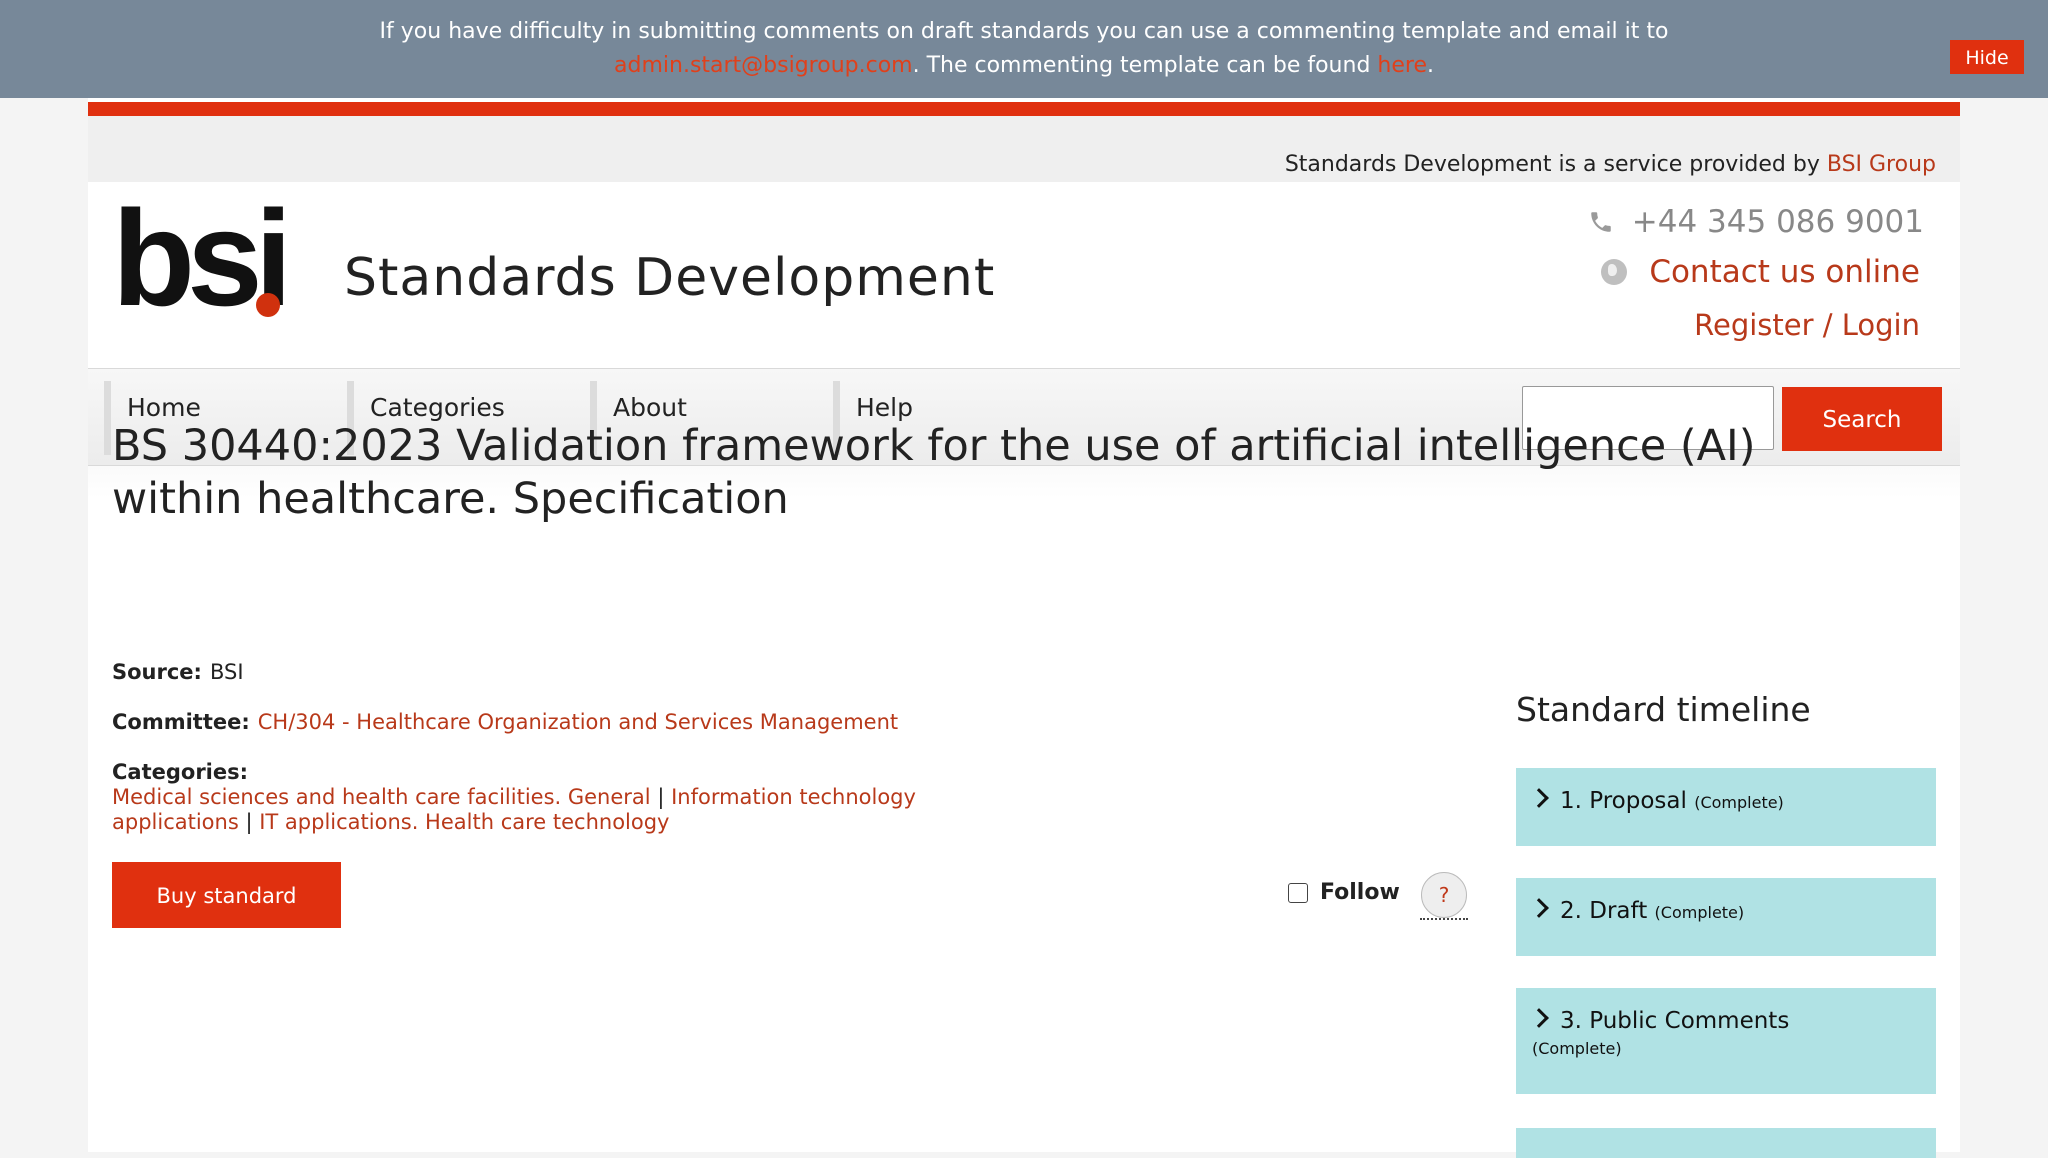  I want to click on buy-standard-button: Buy standard, so click(226, 895).